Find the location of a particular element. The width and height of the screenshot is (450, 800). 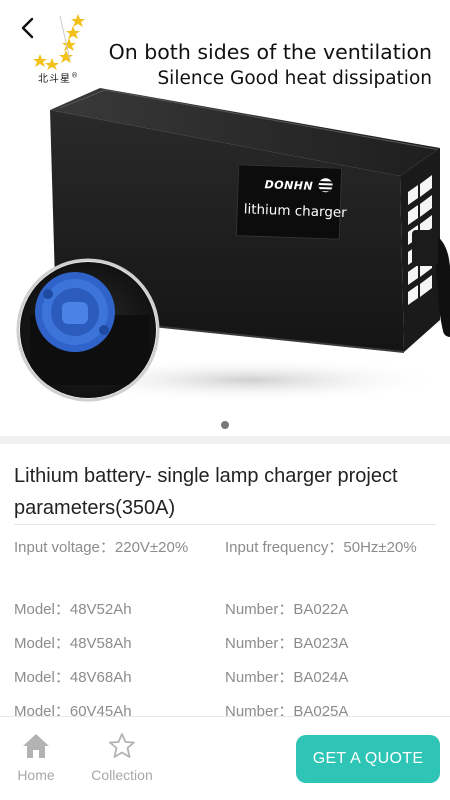

section-divider is located at coordinates (225, 440).